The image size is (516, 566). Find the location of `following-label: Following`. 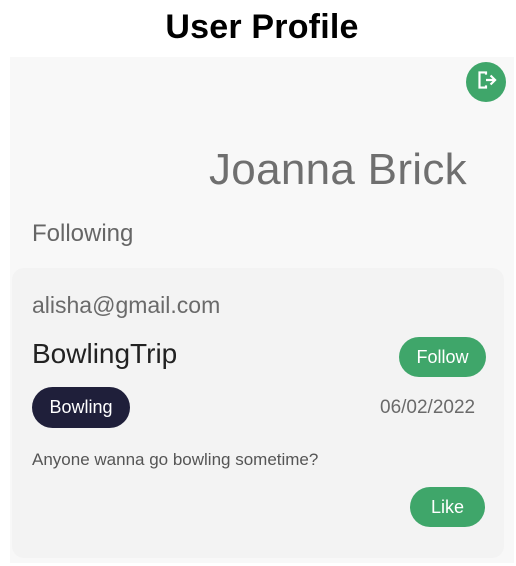

following-label: Following is located at coordinates (83, 233).